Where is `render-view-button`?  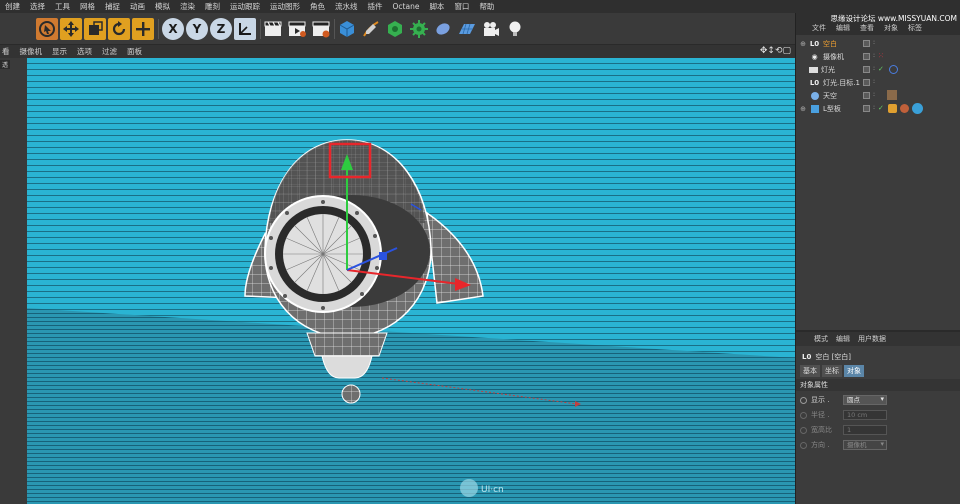 render-view-button is located at coordinates (273, 29).